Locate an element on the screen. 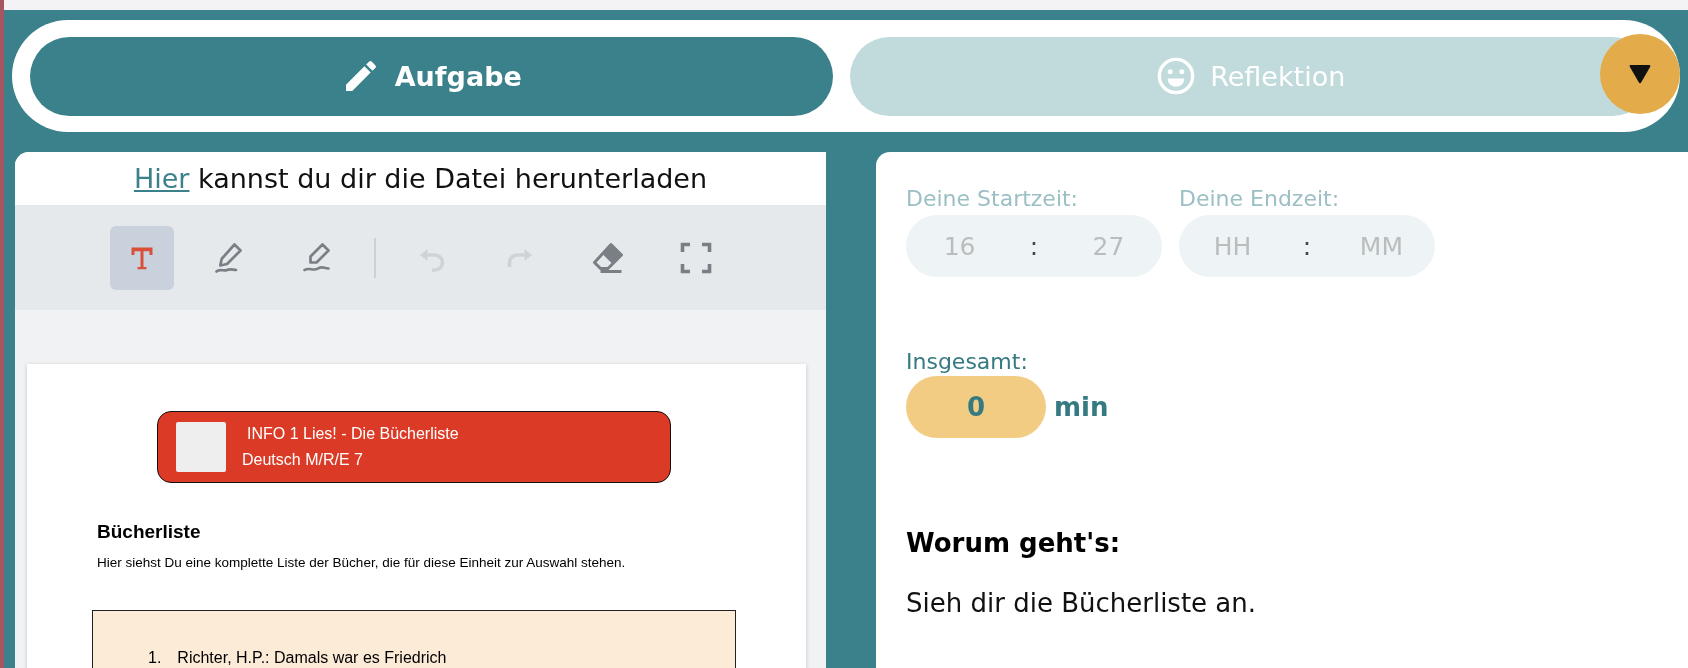  list-number: 1. is located at coordinates (155, 658).